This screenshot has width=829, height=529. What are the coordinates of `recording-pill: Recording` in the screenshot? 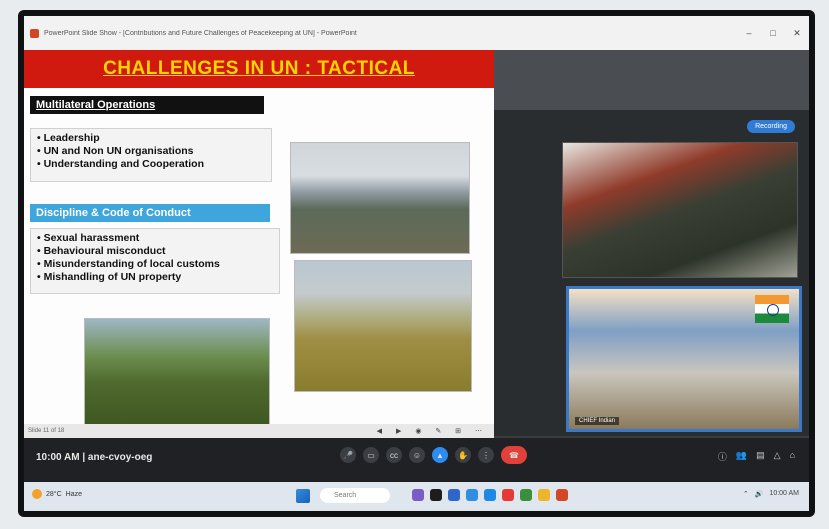 It's located at (771, 126).